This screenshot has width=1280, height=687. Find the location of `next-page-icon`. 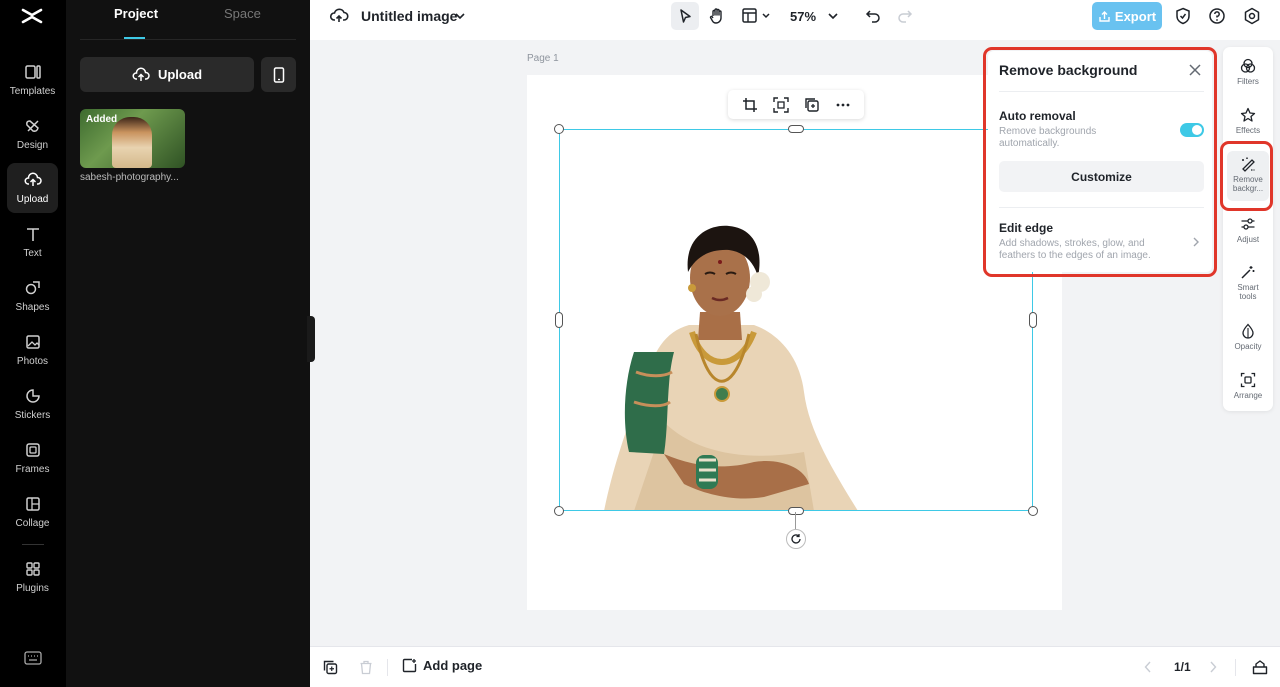

next-page-icon is located at coordinates (1213, 667).